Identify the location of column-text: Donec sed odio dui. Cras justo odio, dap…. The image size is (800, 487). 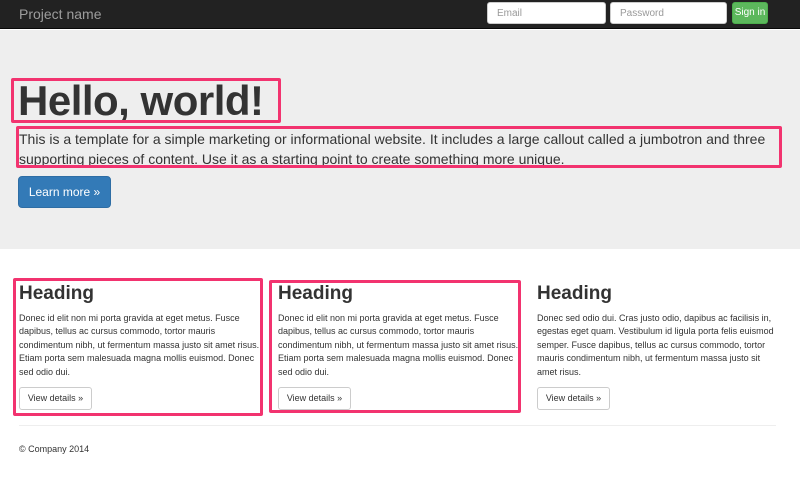
(655, 345).